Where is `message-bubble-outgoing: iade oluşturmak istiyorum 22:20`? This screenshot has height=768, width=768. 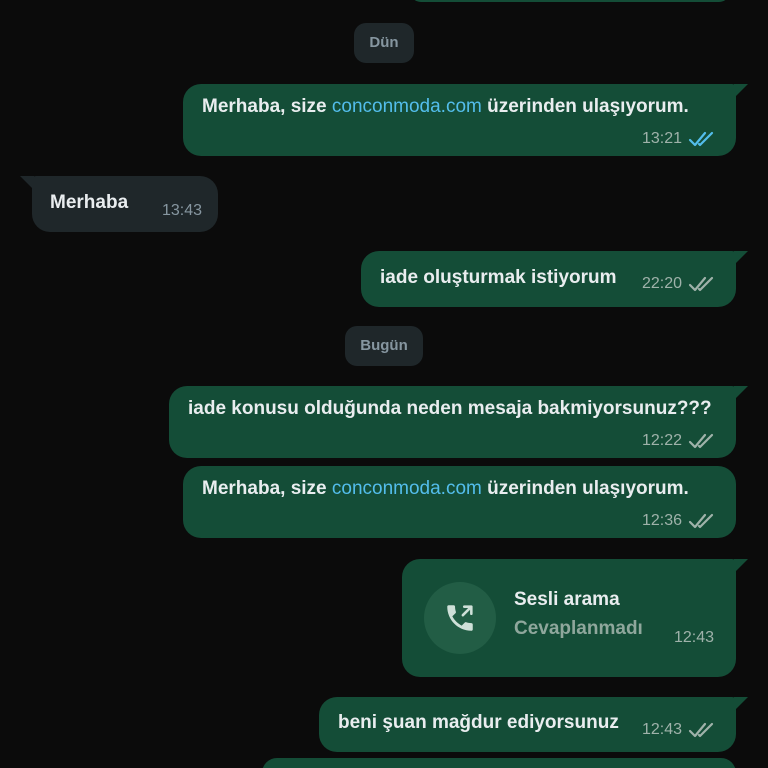 message-bubble-outgoing: iade oluşturmak istiyorum 22:20 is located at coordinates (554, 279).